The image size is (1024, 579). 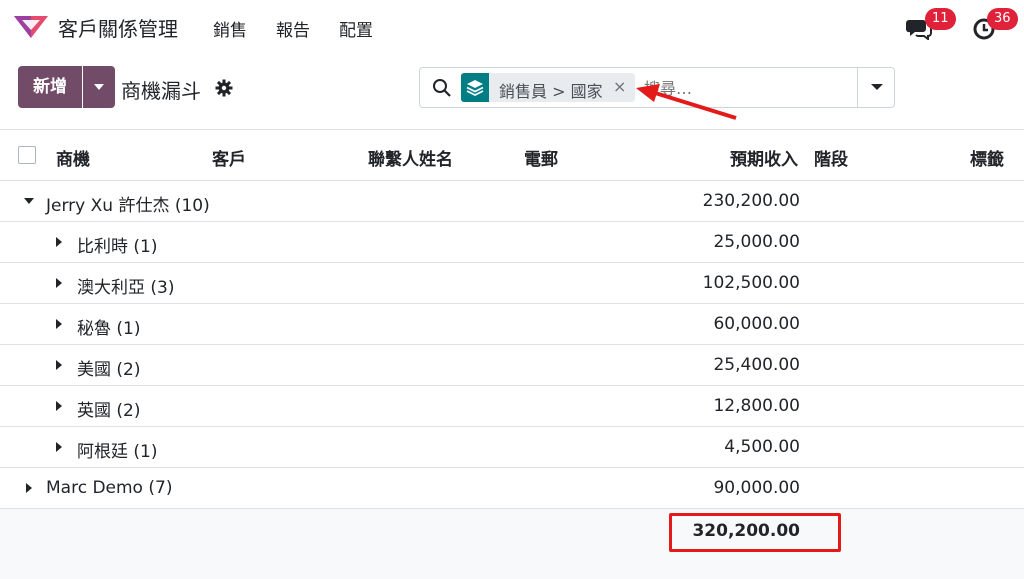 I want to click on column-header-contact-name: 聯繫人姓名, so click(x=410, y=157).